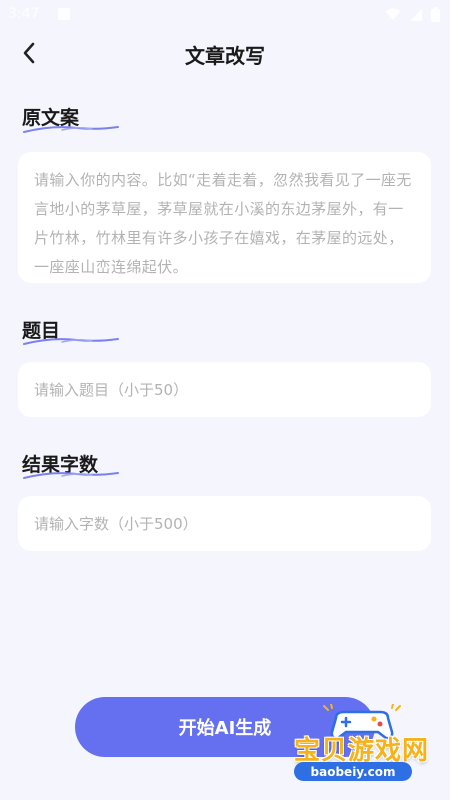  I want to click on word-count-input: 请输入字数（小于500）, so click(224, 523).